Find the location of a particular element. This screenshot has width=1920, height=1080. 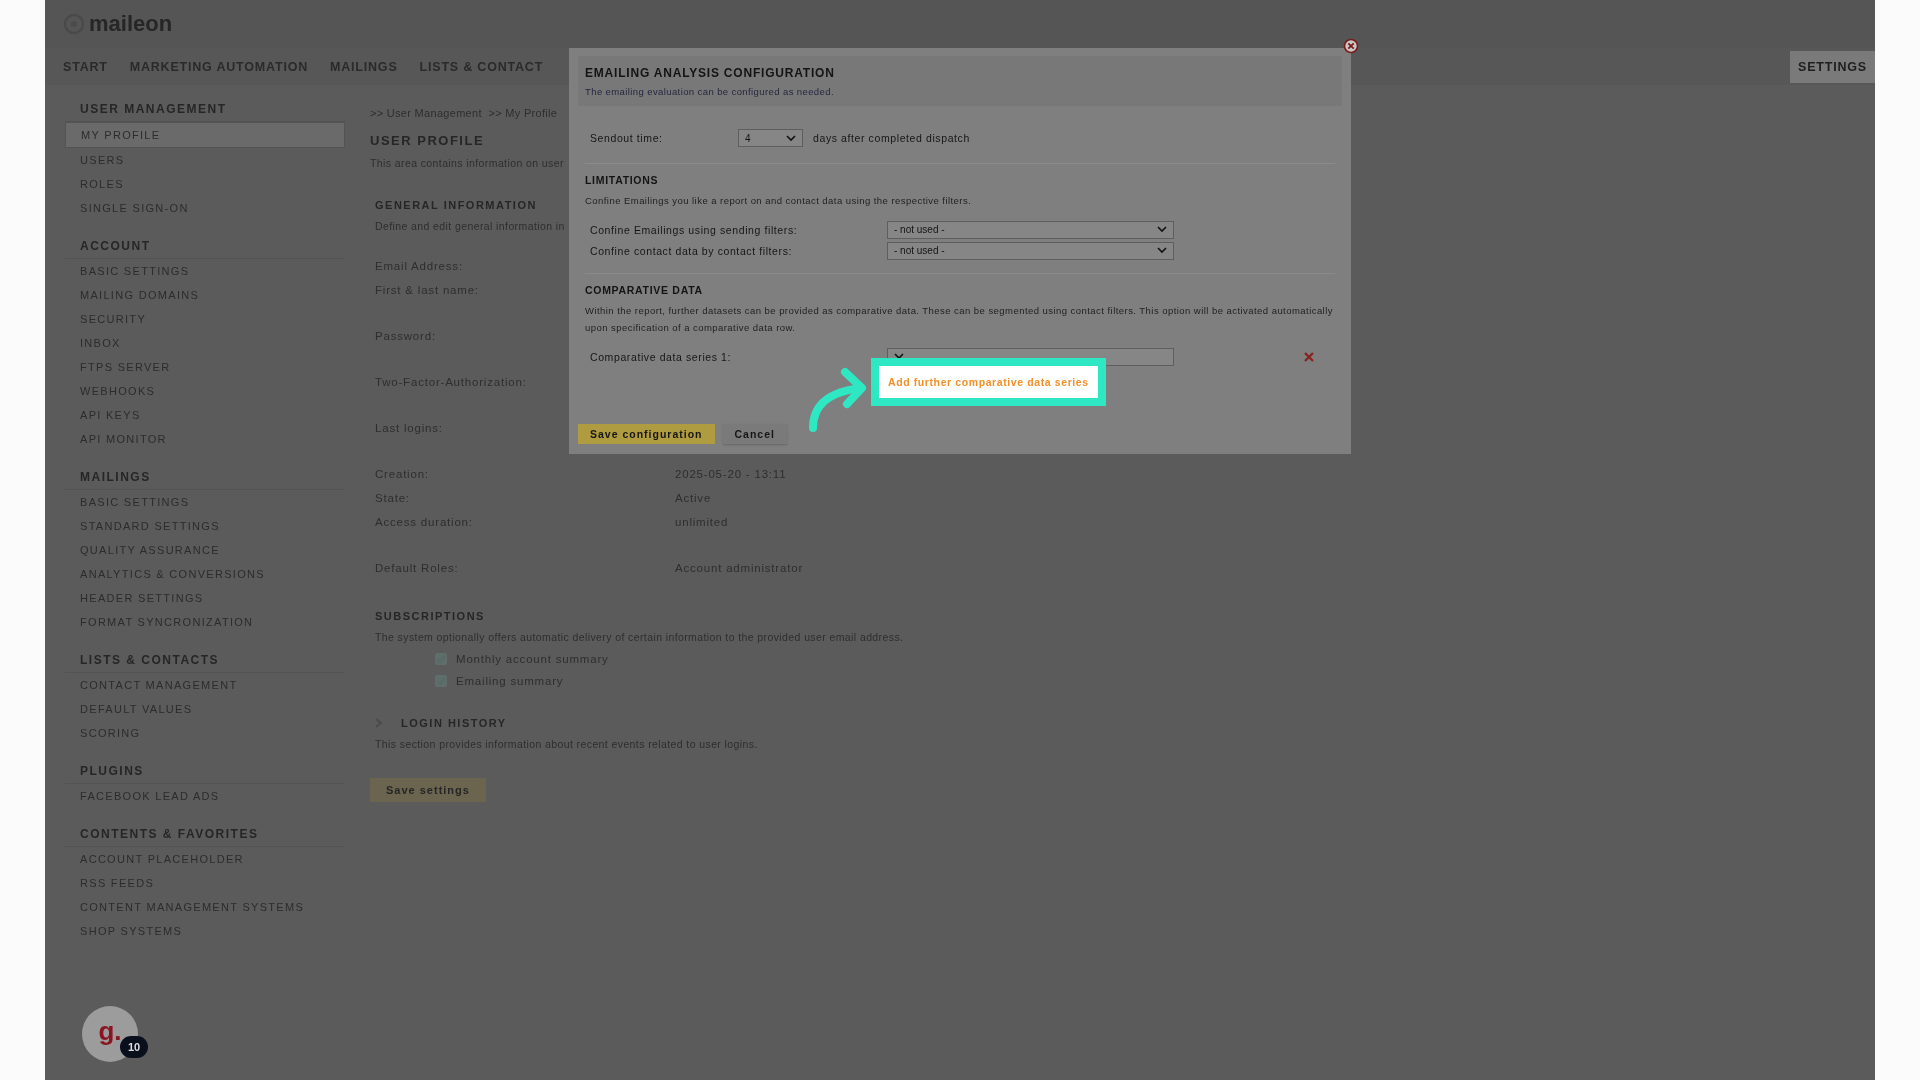

field-label: Sendout time: is located at coordinates (627, 138).